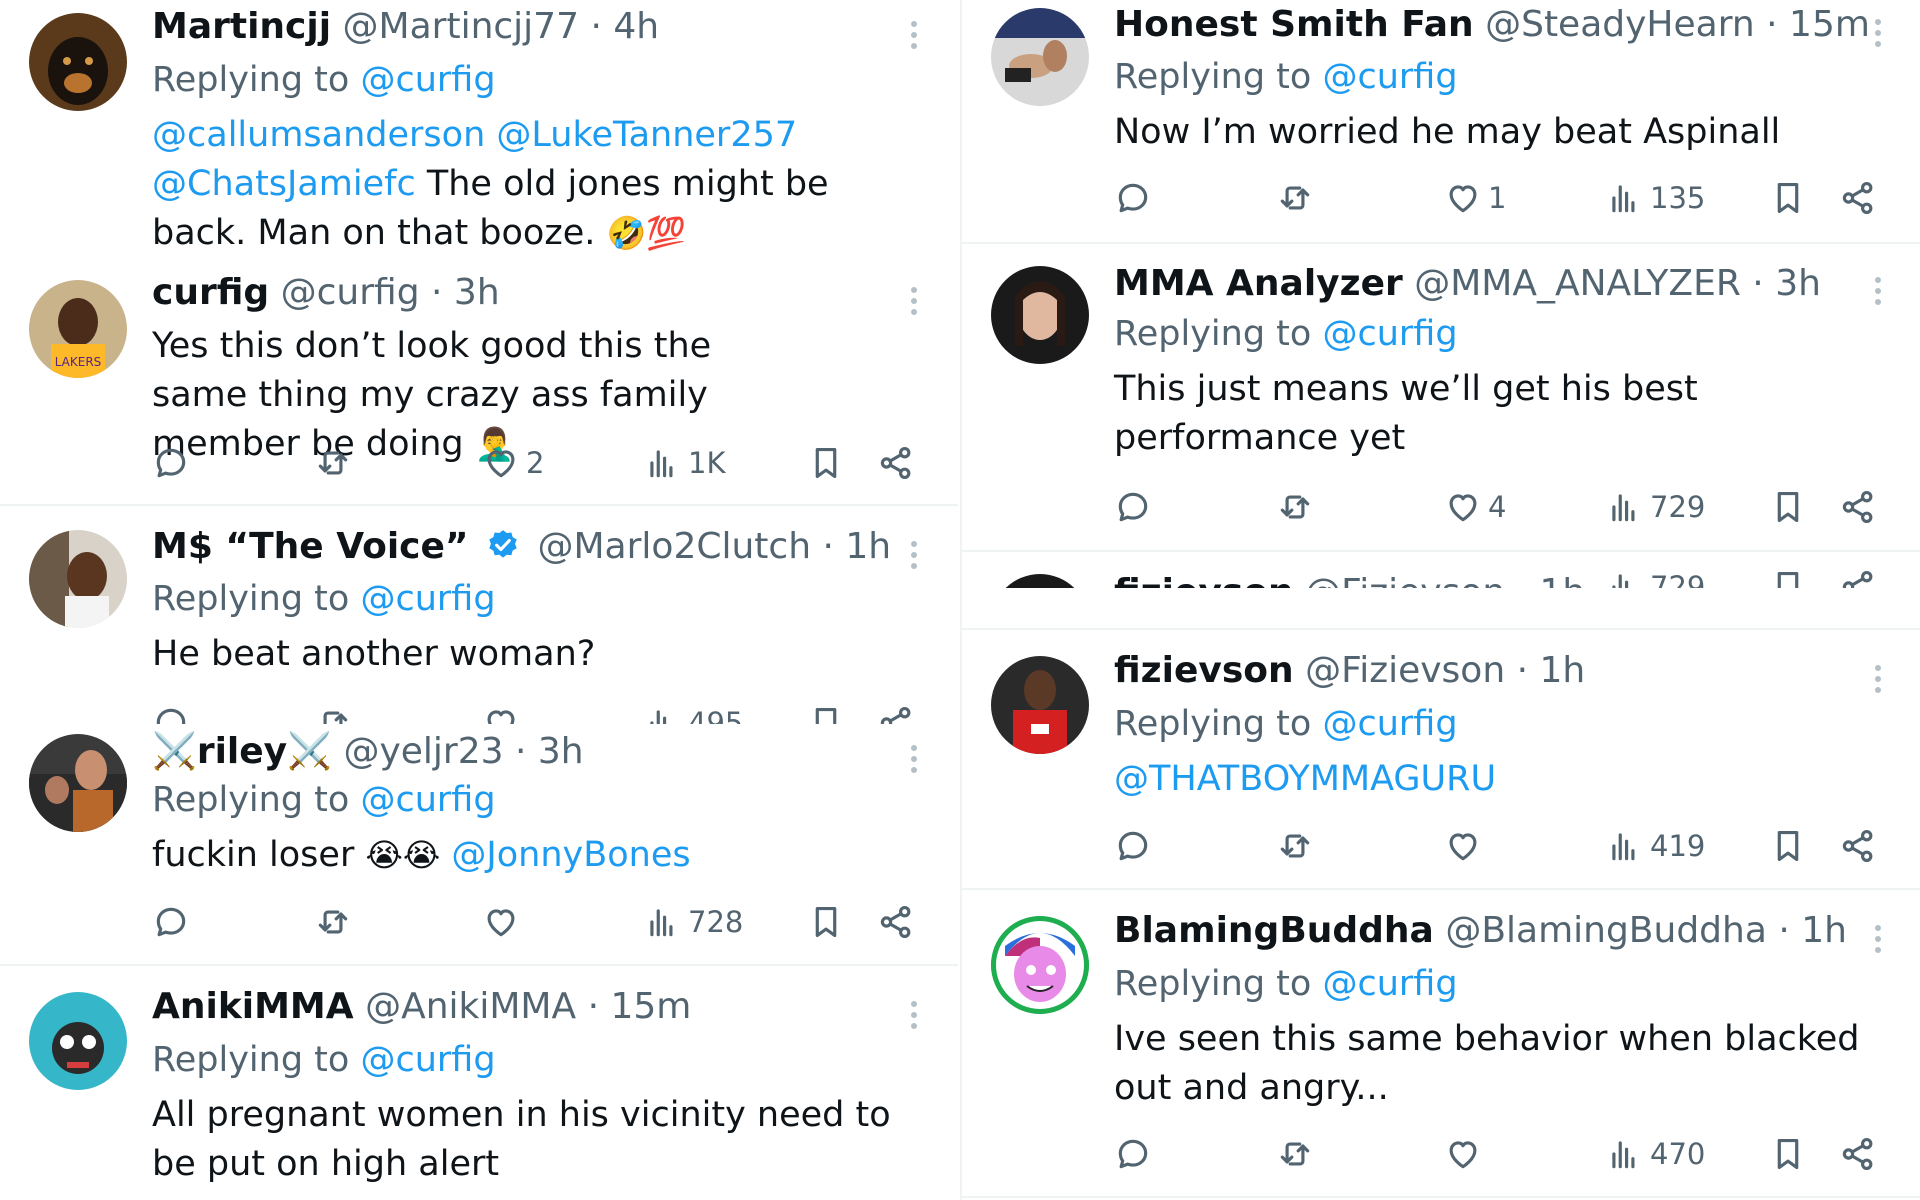  I want to click on views-button: 470, so click(1655, 1154).